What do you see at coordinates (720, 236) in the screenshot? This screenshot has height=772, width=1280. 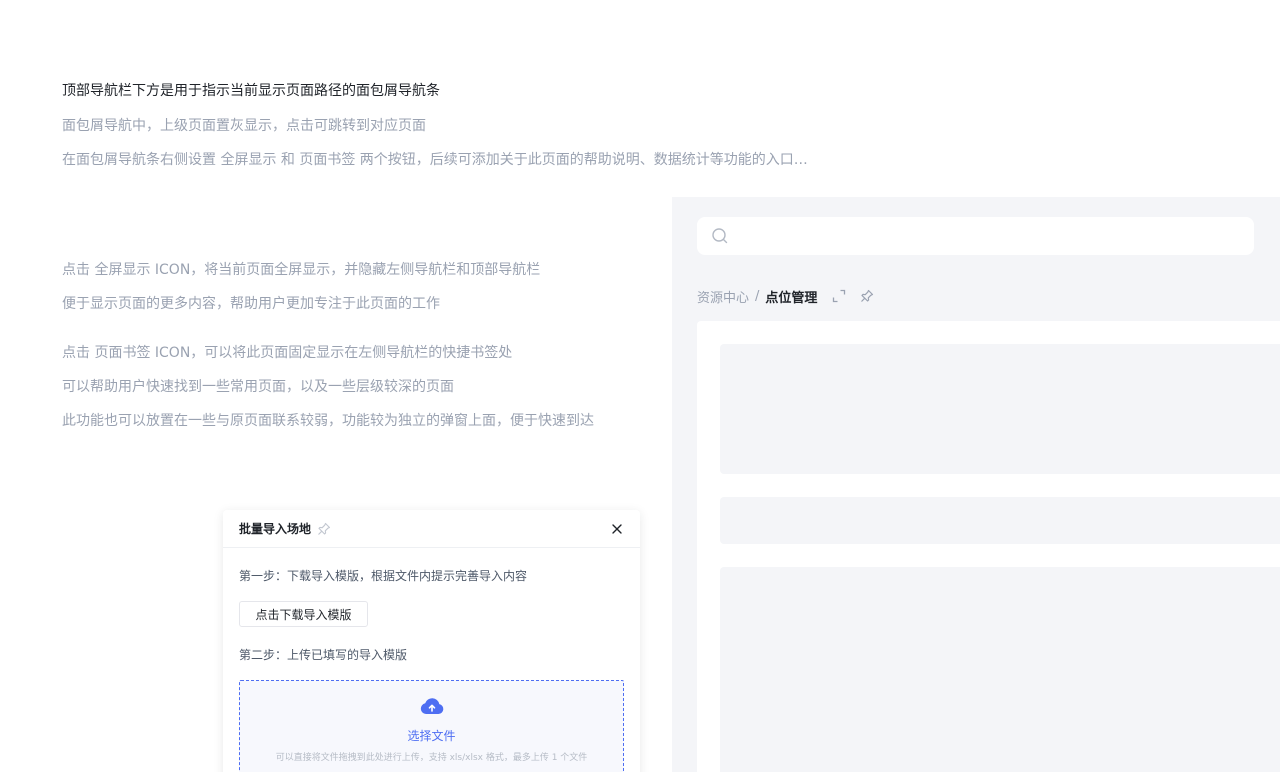 I see `search-icon` at bounding box center [720, 236].